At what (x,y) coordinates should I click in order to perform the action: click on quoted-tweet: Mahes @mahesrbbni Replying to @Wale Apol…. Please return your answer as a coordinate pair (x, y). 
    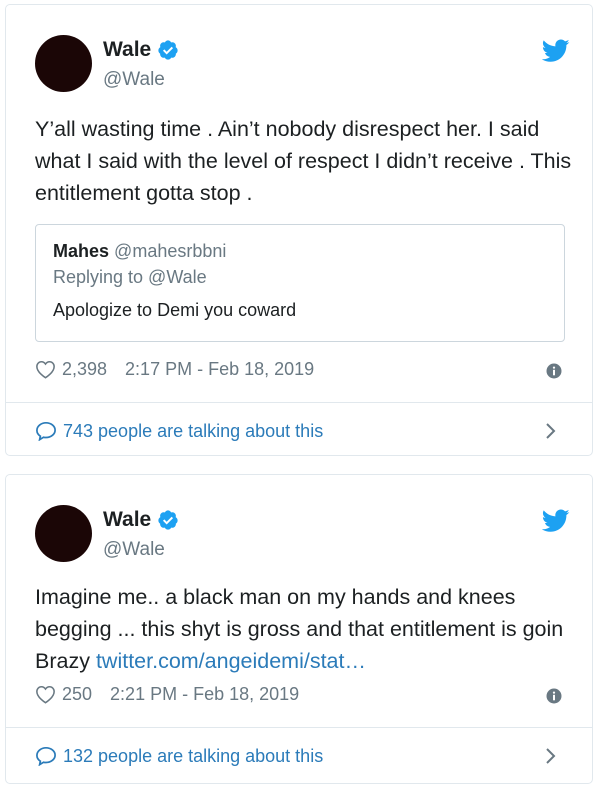
    Looking at the image, I should click on (300, 283).